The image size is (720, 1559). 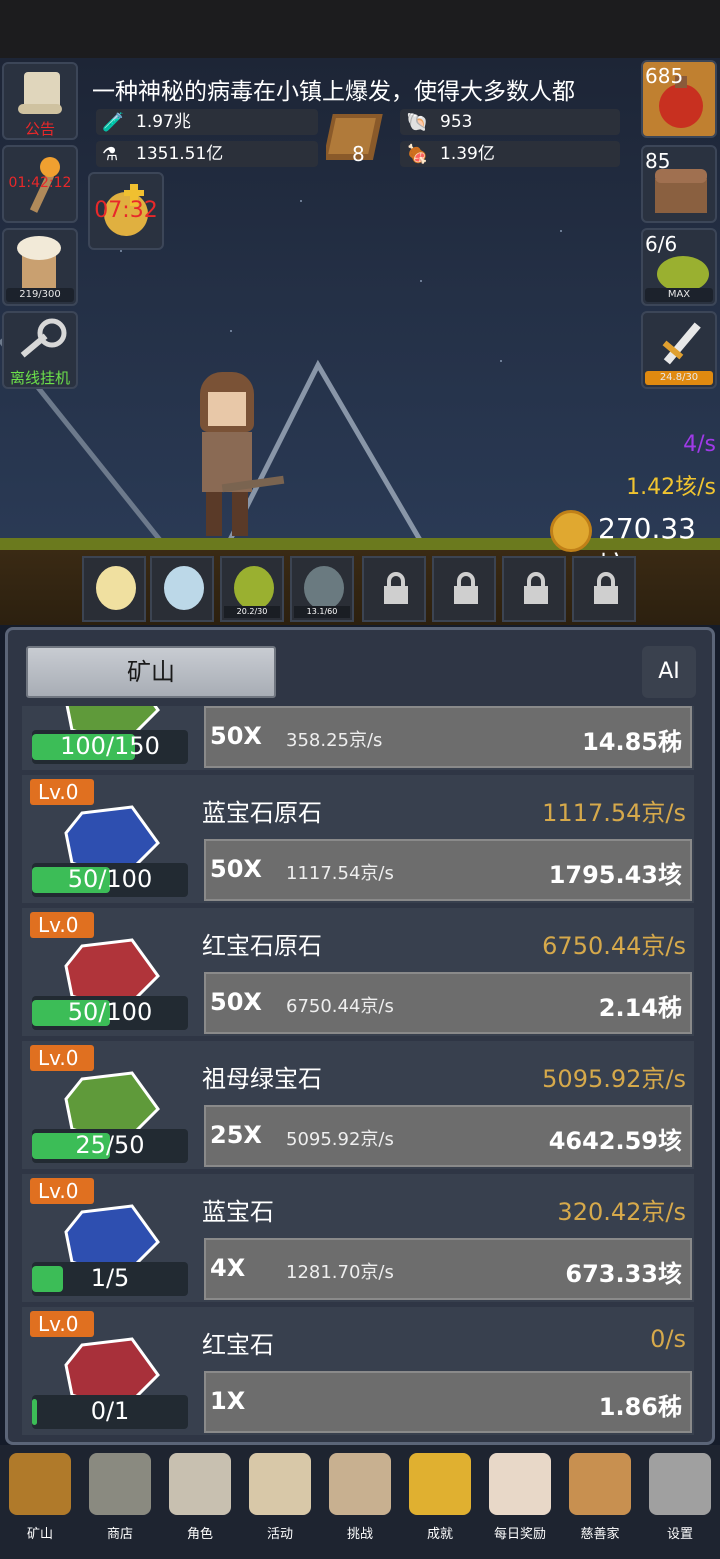 I want to click on nav-item-2: 角色, so click(x=200, y=1499).